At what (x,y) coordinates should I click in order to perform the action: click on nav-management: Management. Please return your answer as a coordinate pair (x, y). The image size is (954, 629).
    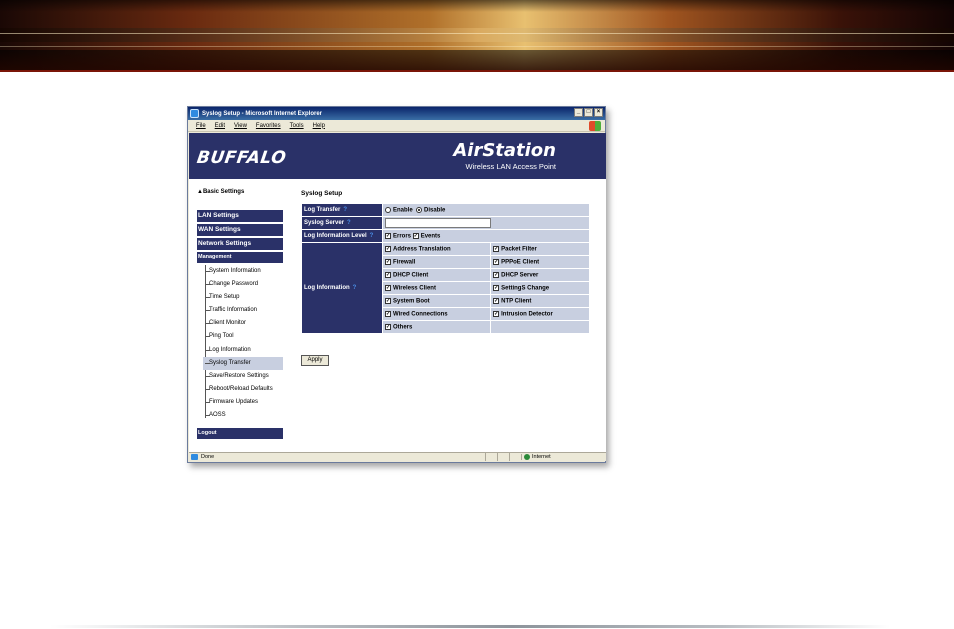
    Looking at the image, I should click on (240, 257).